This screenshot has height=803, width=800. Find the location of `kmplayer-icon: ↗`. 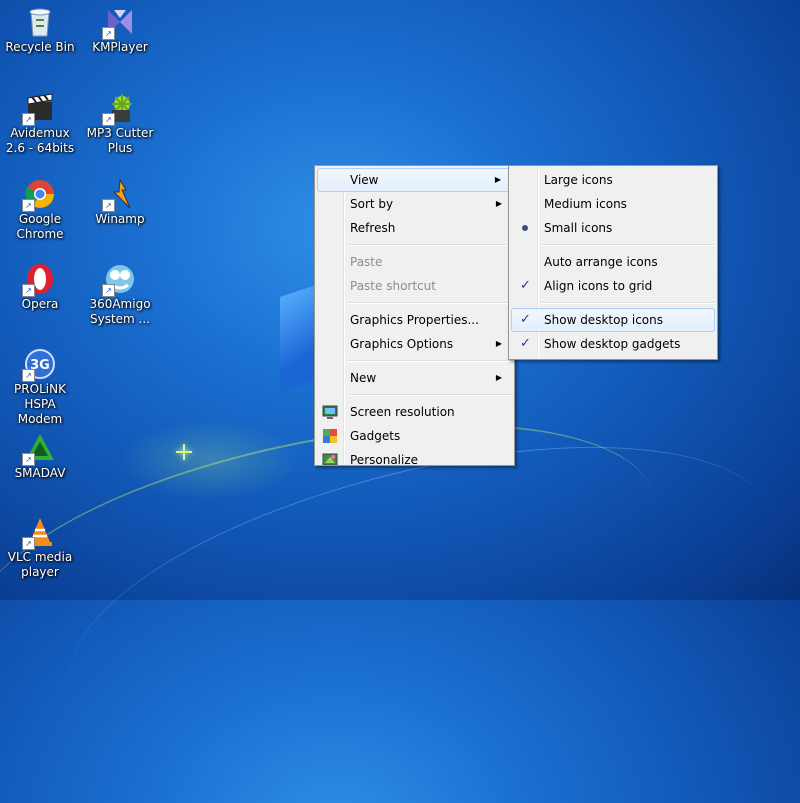

kmplayer-icon: ↗ is located at coordinates (119, 23).